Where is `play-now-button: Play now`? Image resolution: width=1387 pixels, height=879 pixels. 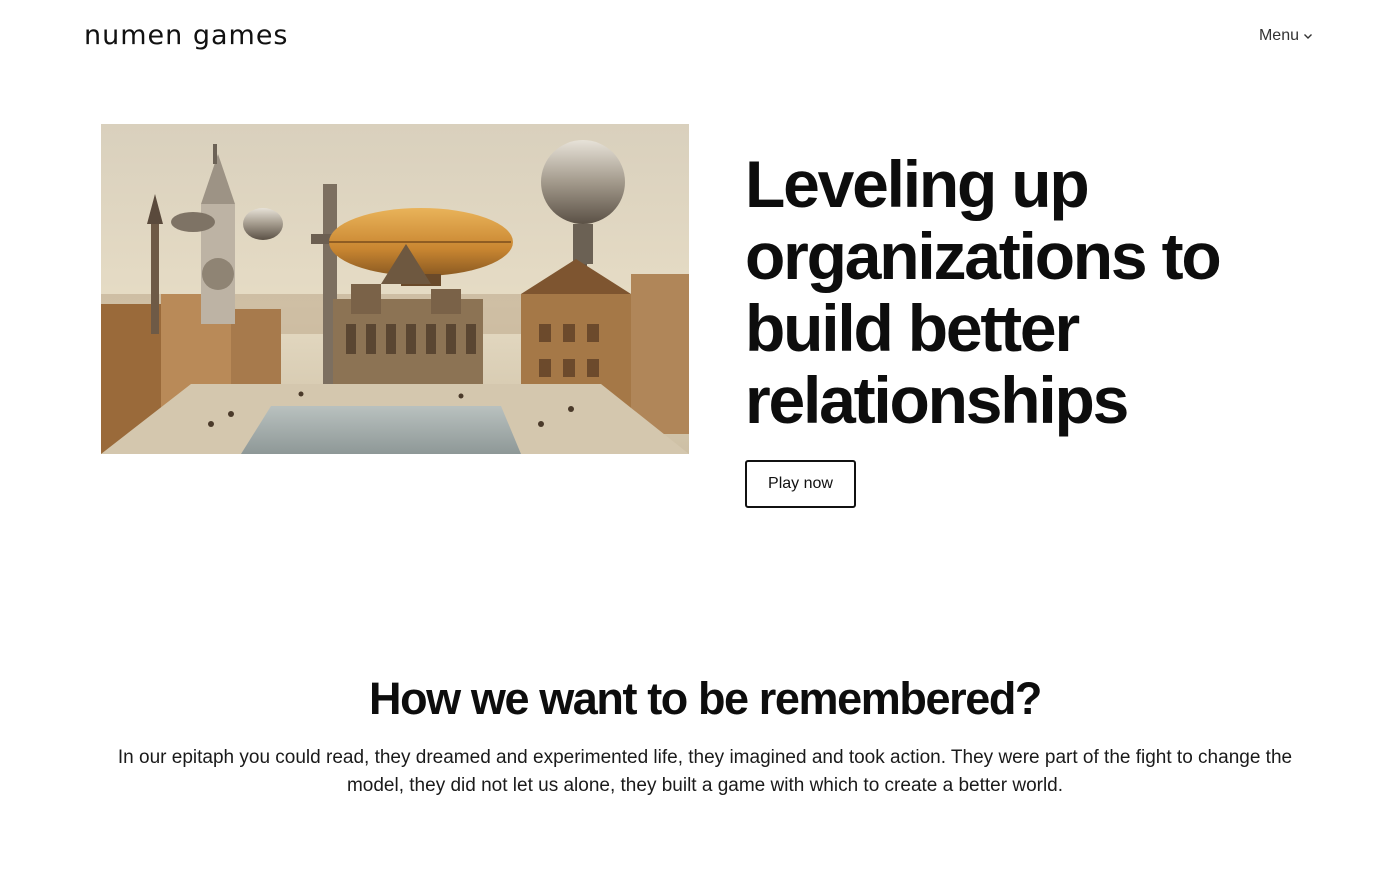 play-now-button: Play now is located at coordinates (800, 484).